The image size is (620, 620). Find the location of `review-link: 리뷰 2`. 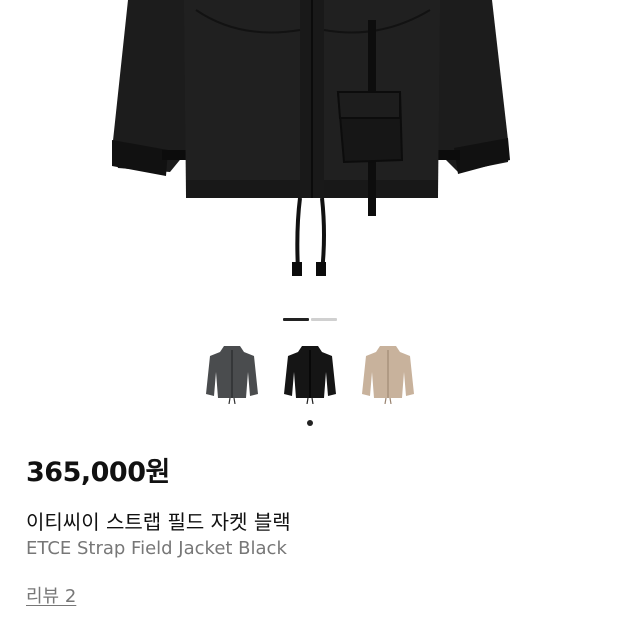

review-link: 리뷰 2 is located at coordinates (51, 595).